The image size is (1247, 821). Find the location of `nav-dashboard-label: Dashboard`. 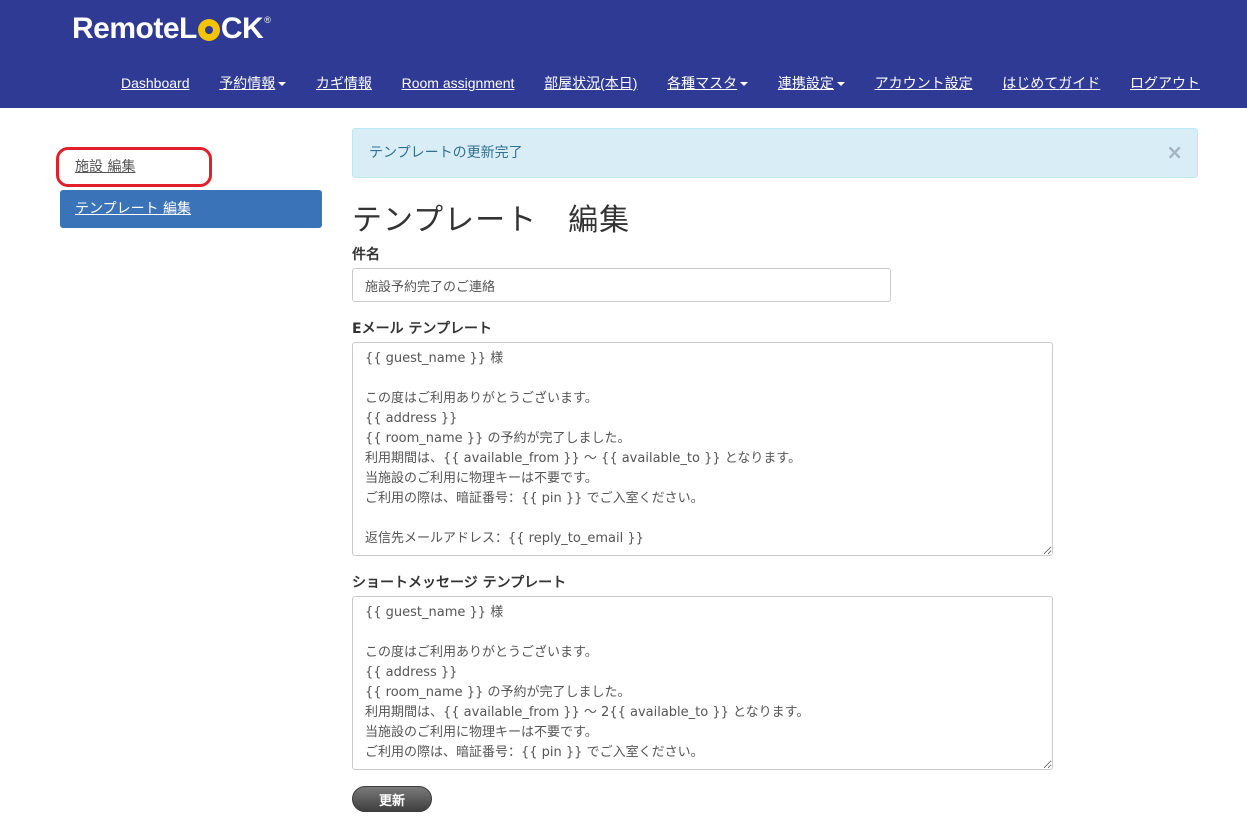

nav-dashboard-label: Dashboard is located at coordinates (155, 83).